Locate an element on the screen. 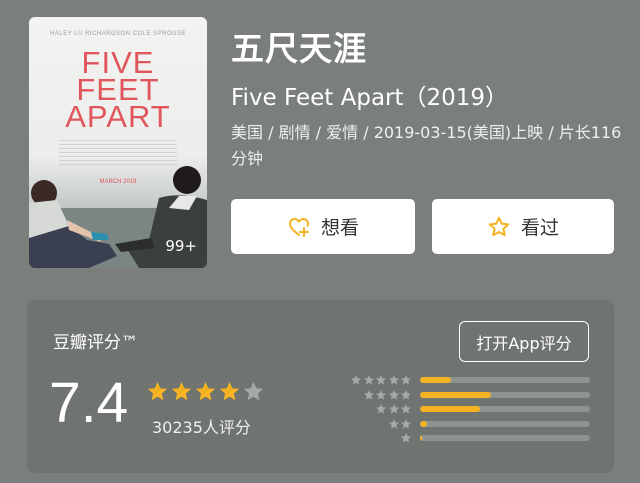 This screenshot has height=483, width=640. star-outline-icon is located at coordinates (499, 226).